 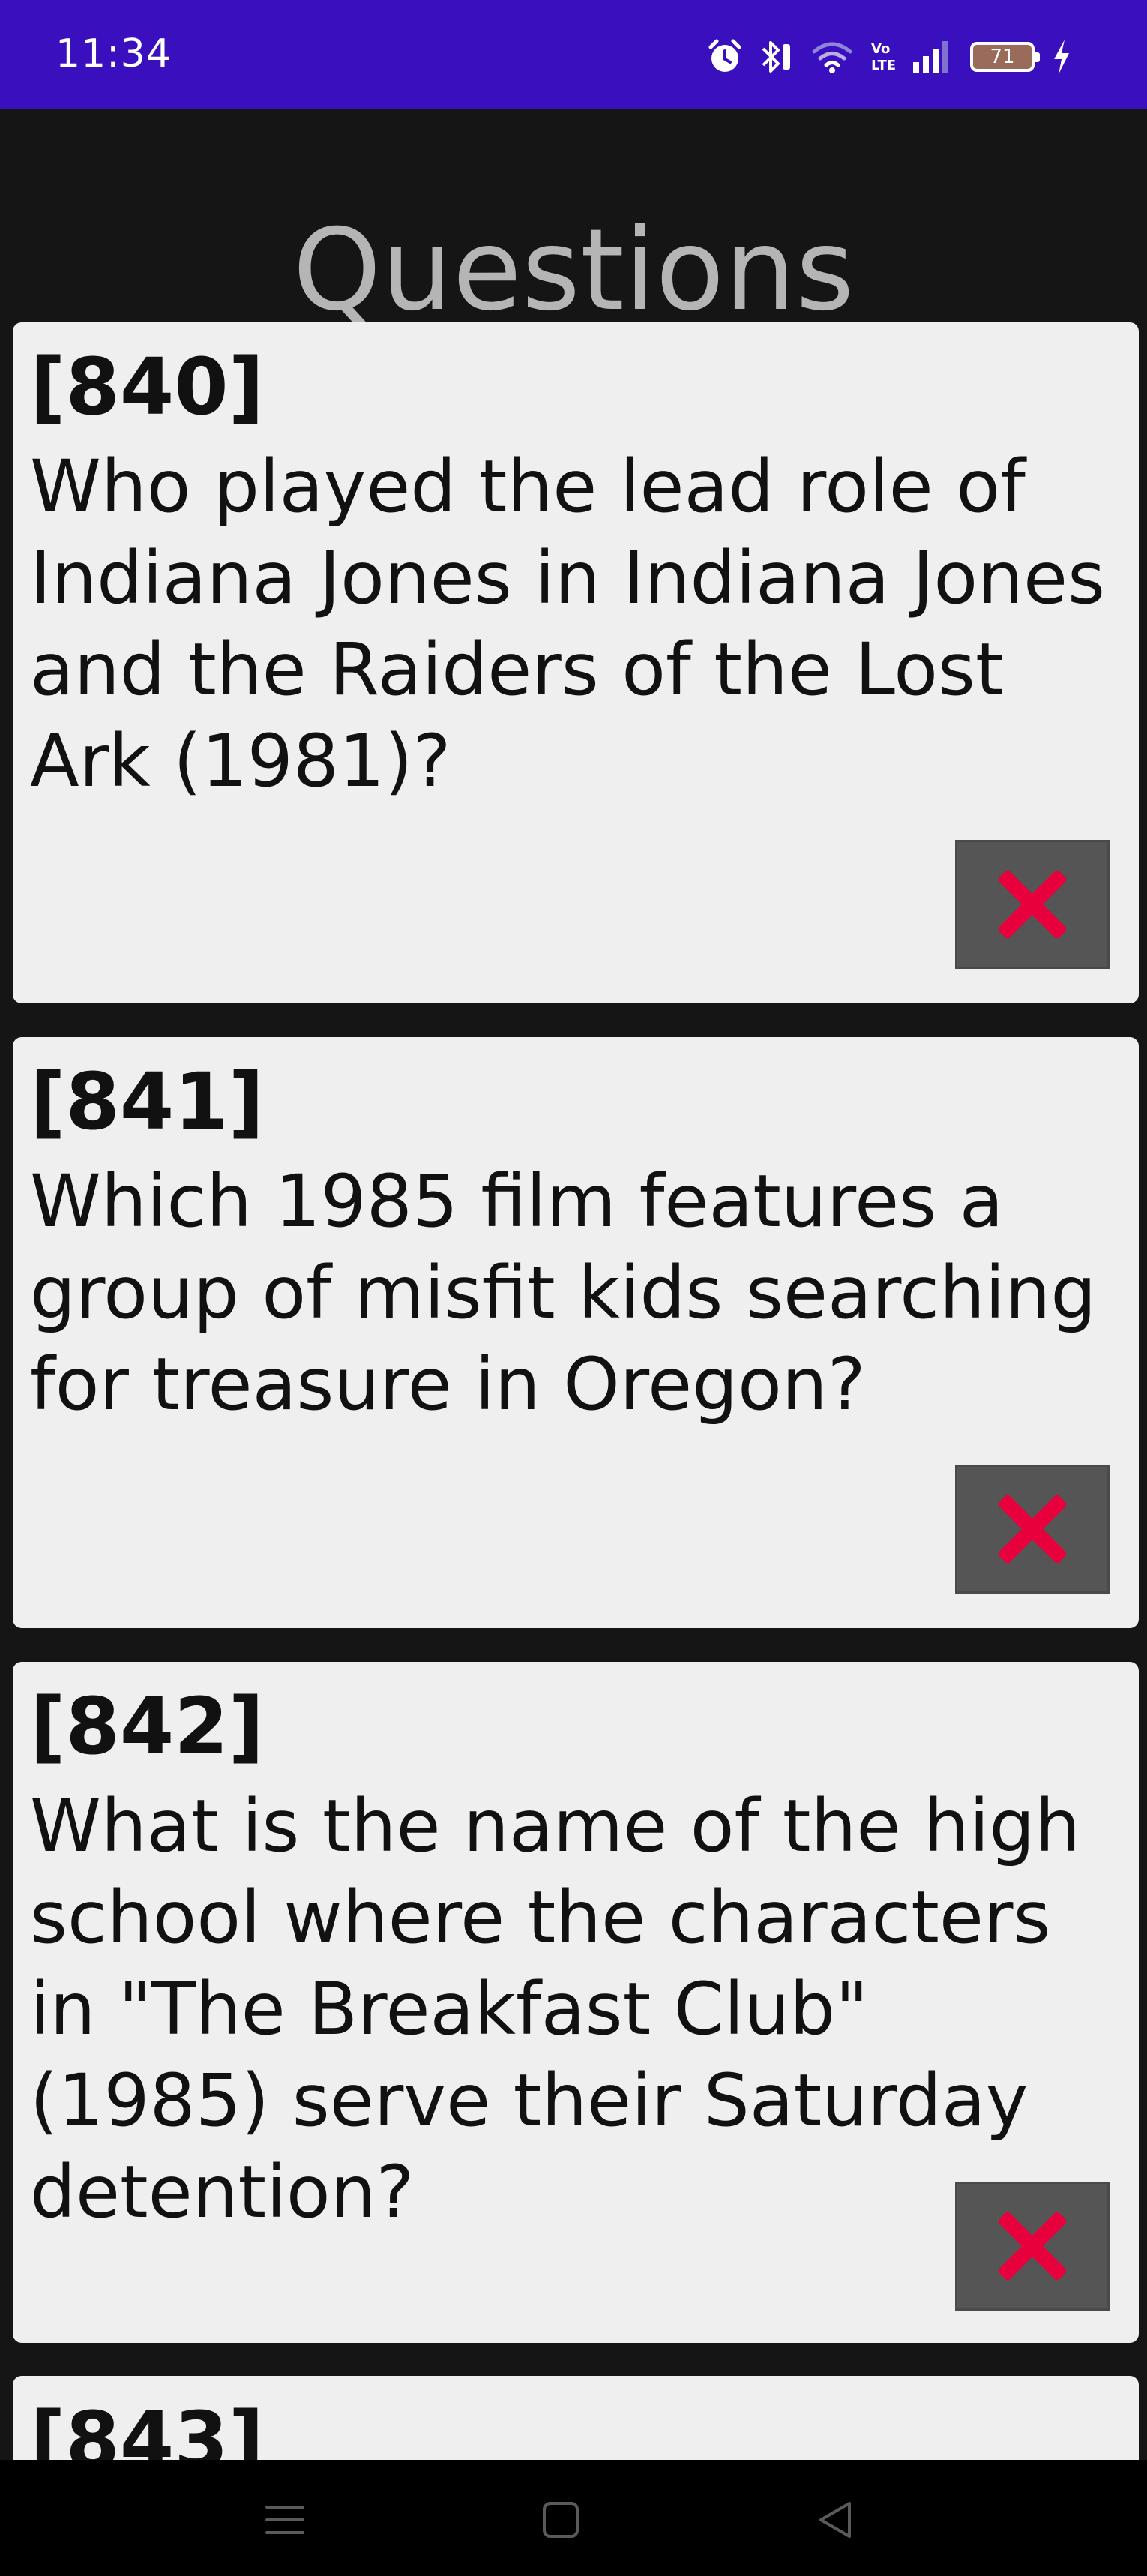 What do you see at coordinates (147, 1727) in the screenshot?
I see `question-id: [842]` at bounding box center [147, 1727].